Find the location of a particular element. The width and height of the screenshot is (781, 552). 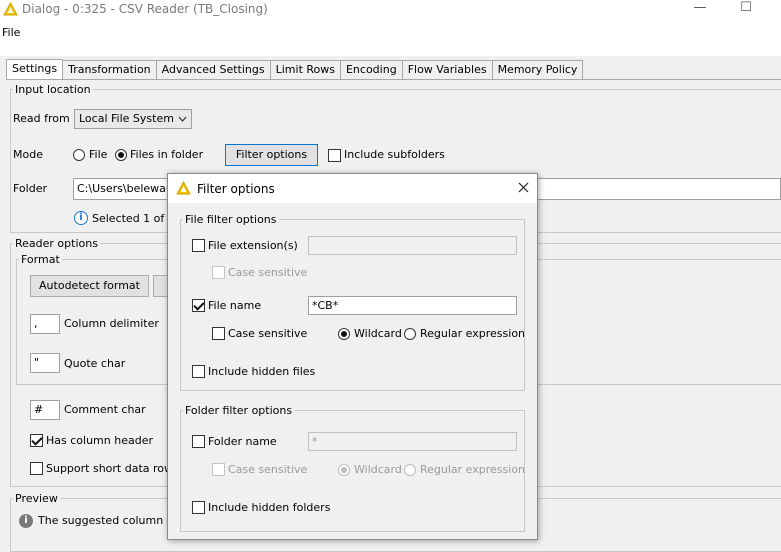

folder-name-checkbox is located at coordinates (198, 441).